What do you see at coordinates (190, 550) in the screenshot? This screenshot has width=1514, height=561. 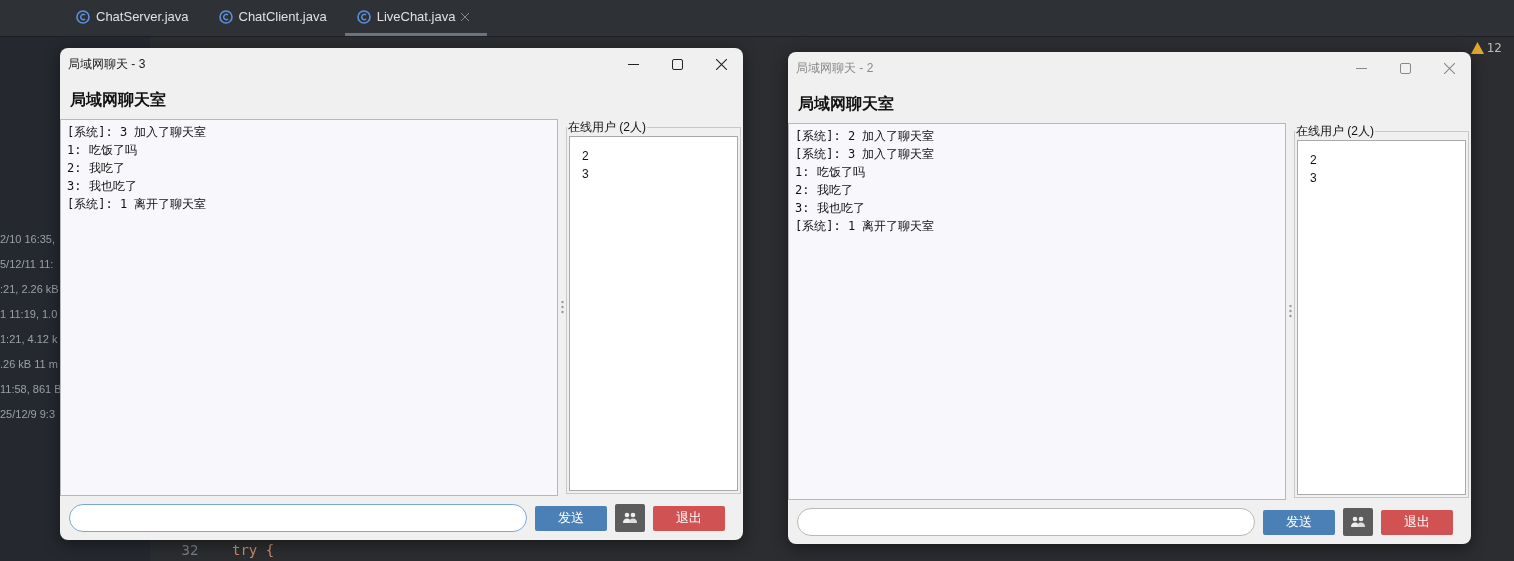 I see `line-number: 32` at bounding box center [190, 550].